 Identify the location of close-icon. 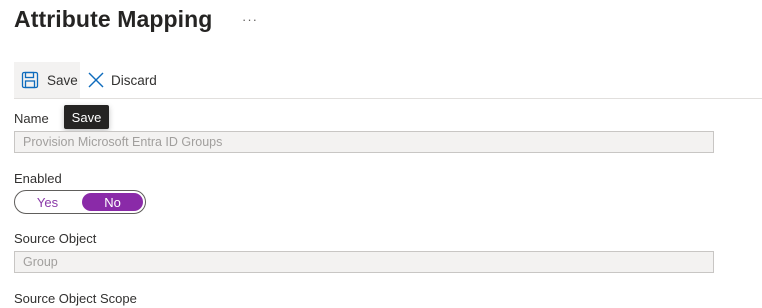
(96, 80).